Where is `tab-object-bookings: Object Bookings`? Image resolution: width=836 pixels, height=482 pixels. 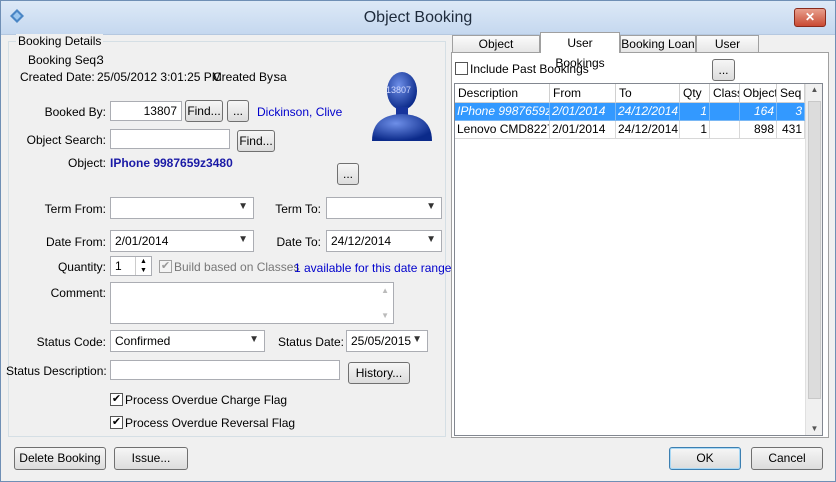 tab-object-bookings: Object Bookings is located at coordinates (496, 51).